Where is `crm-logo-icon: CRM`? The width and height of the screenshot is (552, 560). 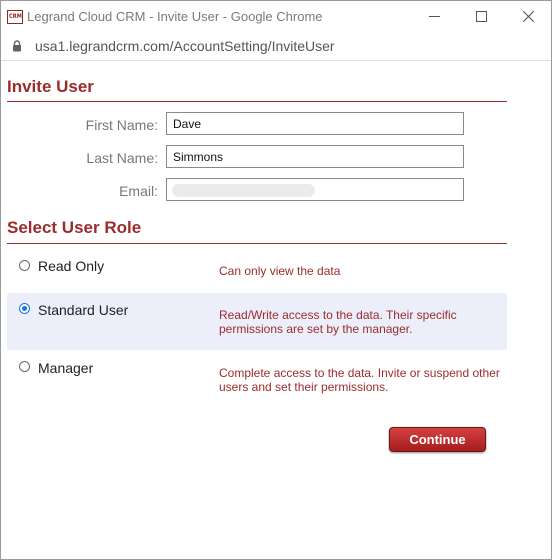 crm-logo-icon: CRM is located at coordinates (15, 17).